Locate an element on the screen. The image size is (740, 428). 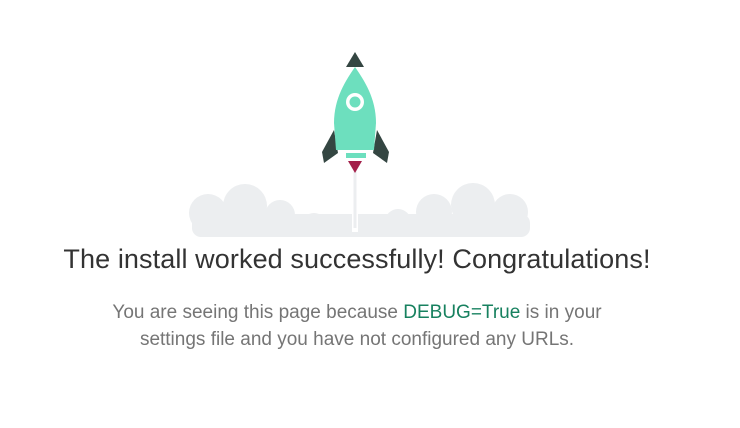
rocket-nozzle is located at coordinates (356, 155).